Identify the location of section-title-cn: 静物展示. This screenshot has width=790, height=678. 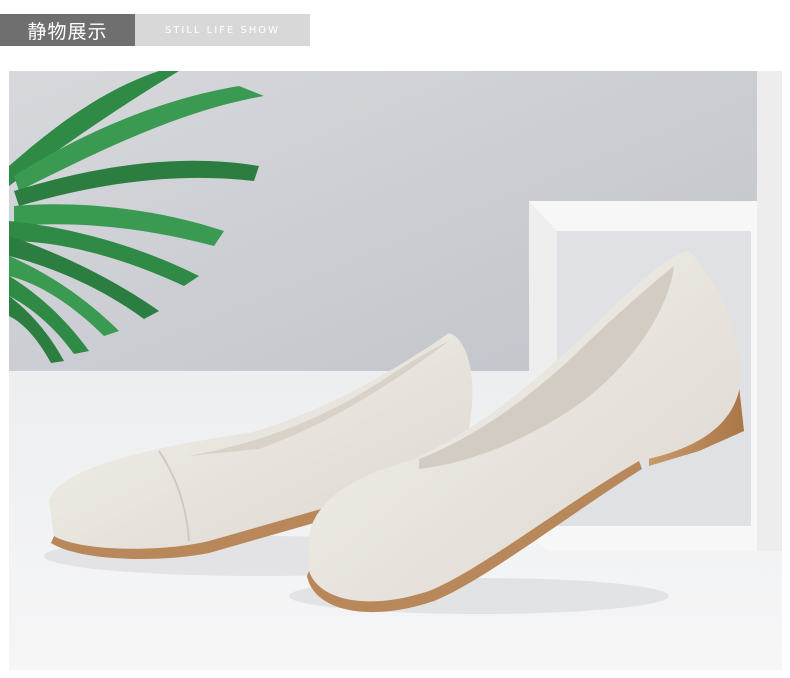
(67, 30).